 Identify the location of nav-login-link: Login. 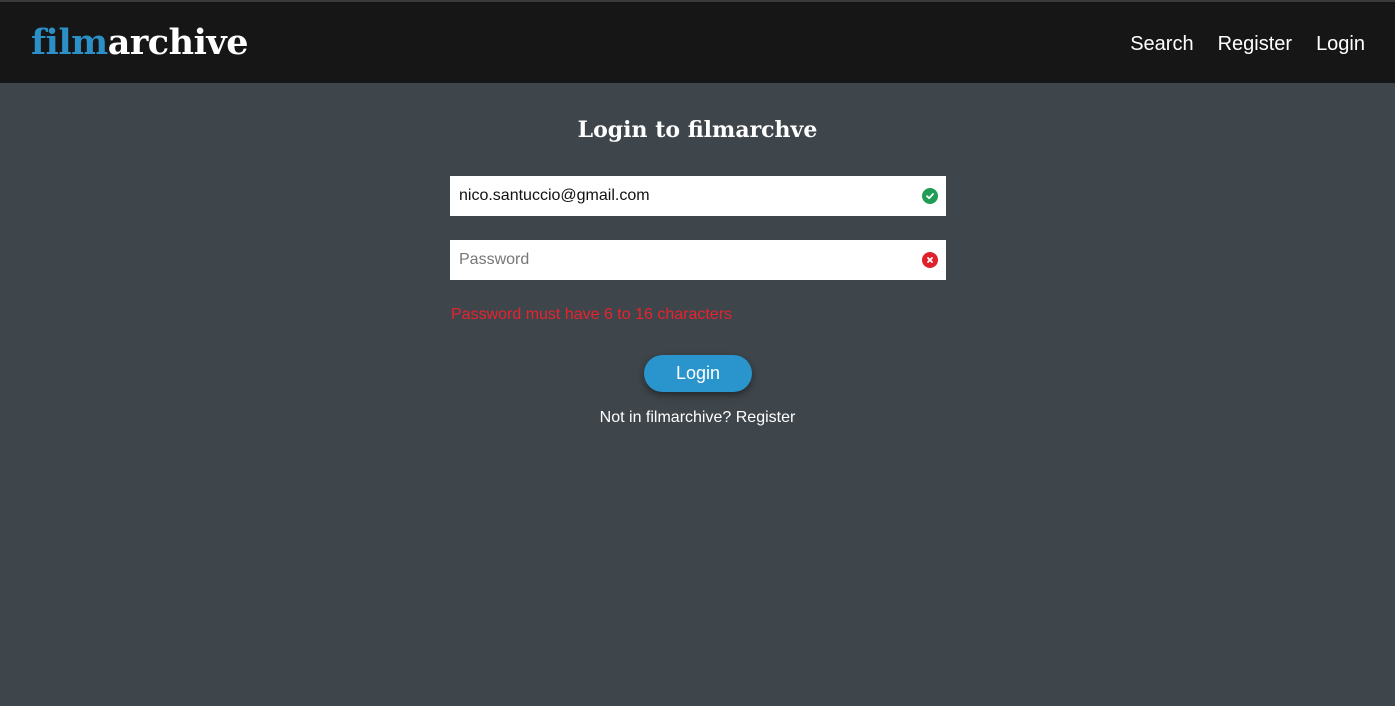
(1340, 44).